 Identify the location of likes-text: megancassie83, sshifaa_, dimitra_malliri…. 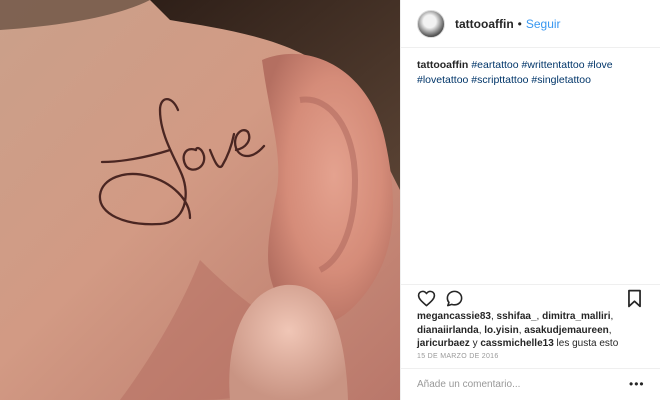
(518, 330).